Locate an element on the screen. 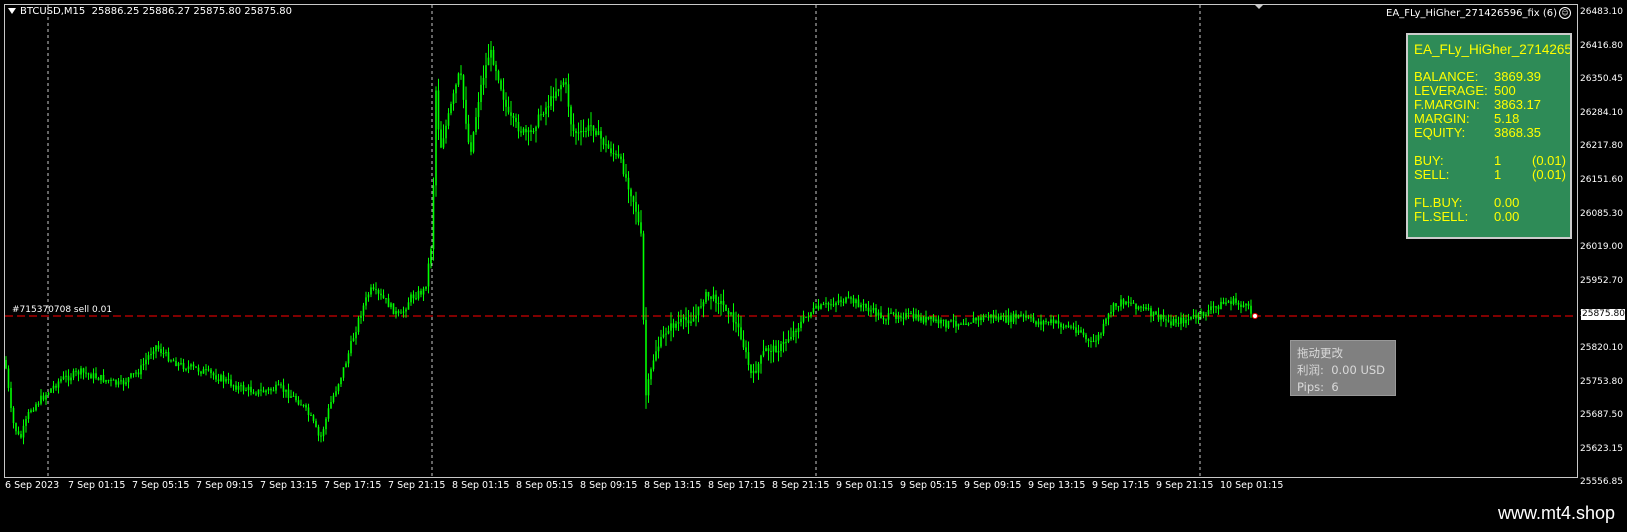 This screenshot has height=532, width=1627. panel-title: EA_FLy_HiGher_271426596 is located at coordinates (1493, 49).